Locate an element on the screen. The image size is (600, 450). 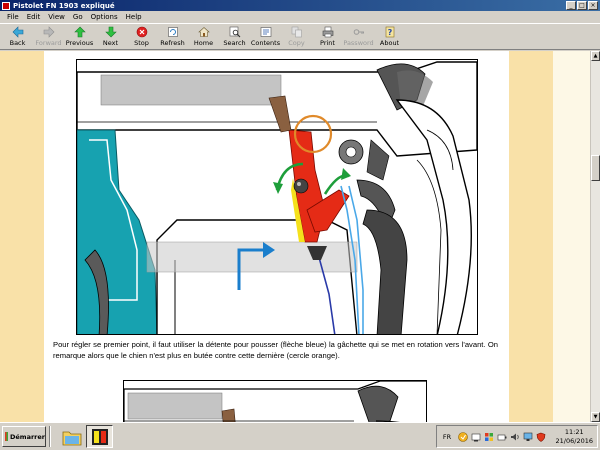
right-gutter is located at coordinates (571, 236).